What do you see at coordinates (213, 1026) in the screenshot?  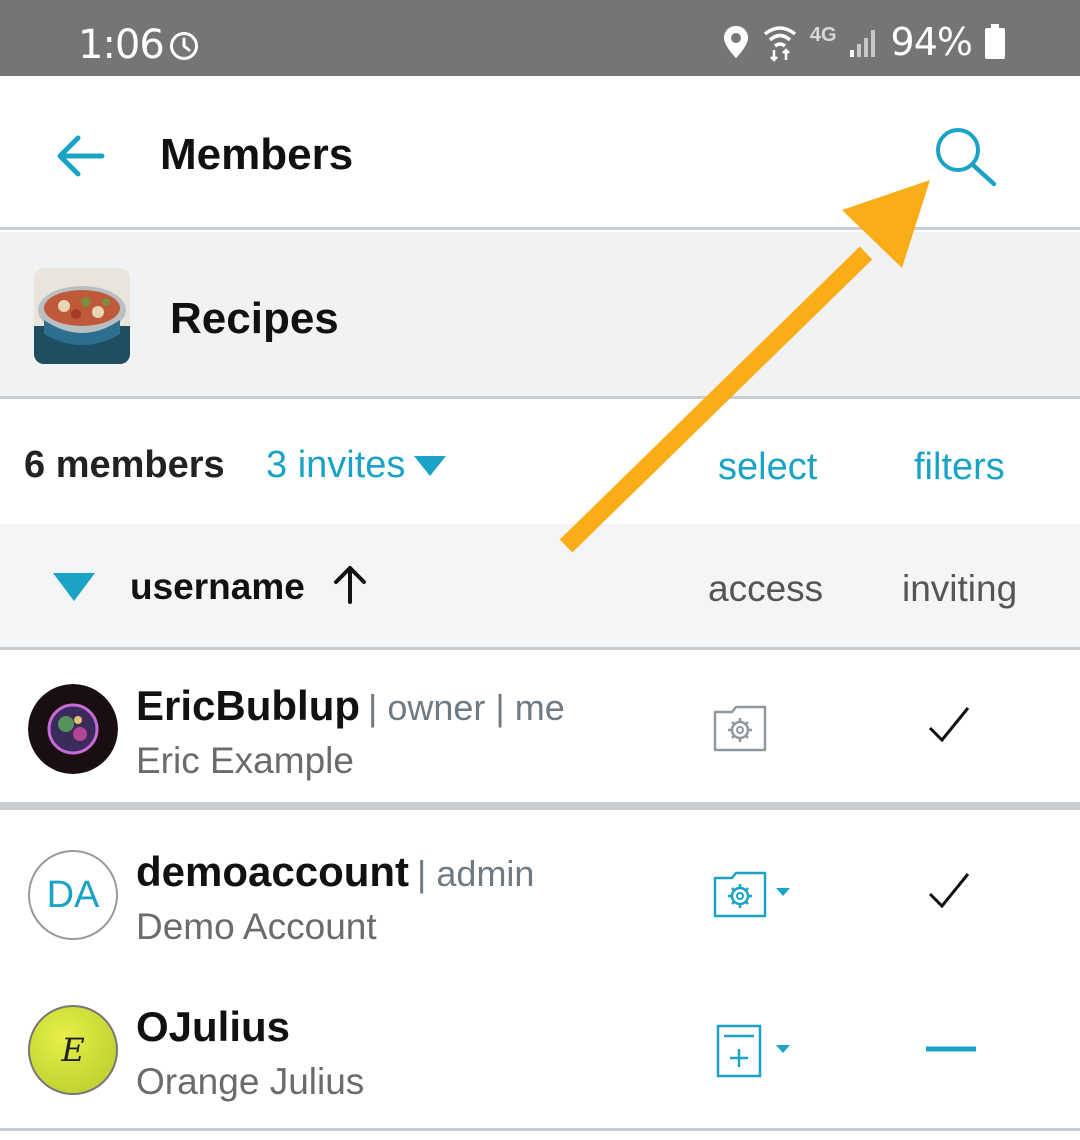 I see `member-username: OJulius` at bounding box center [213, 1026].